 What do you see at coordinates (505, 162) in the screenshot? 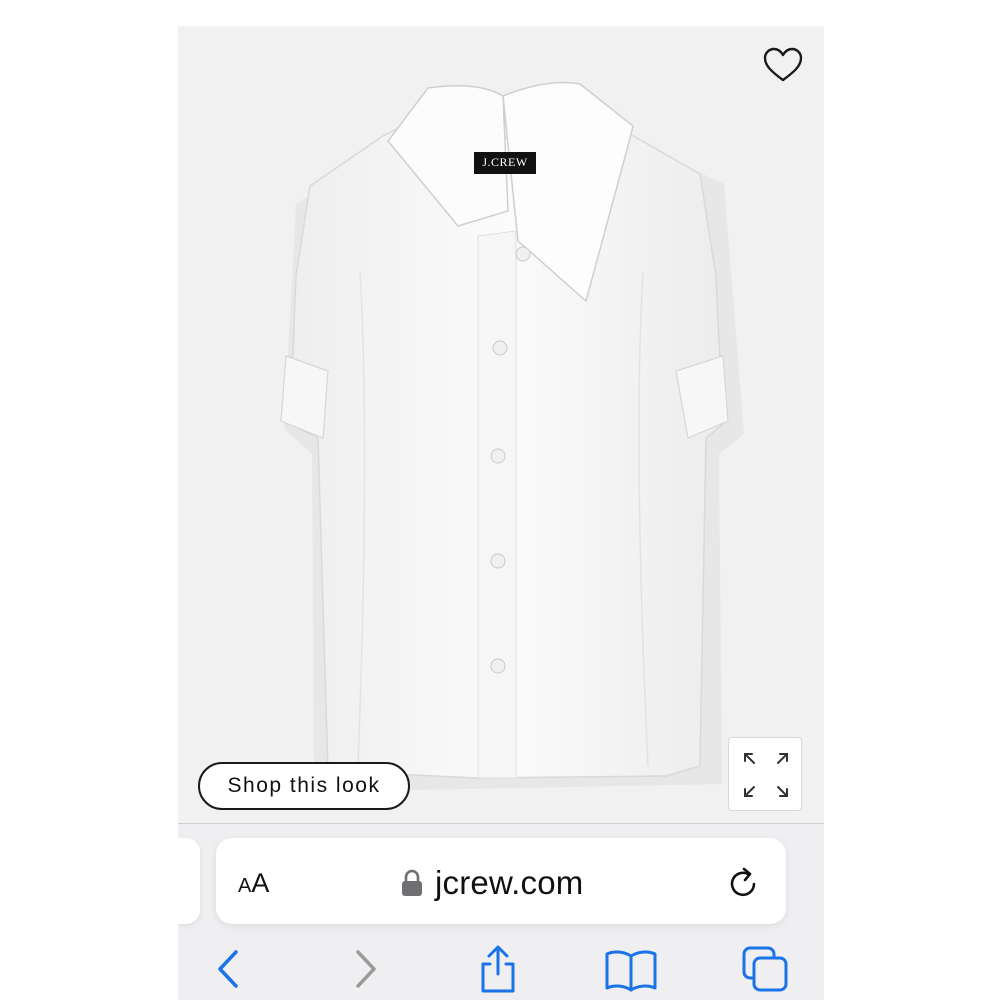
I see `brand-label: J.CREW` at bounding box center [505, 162].